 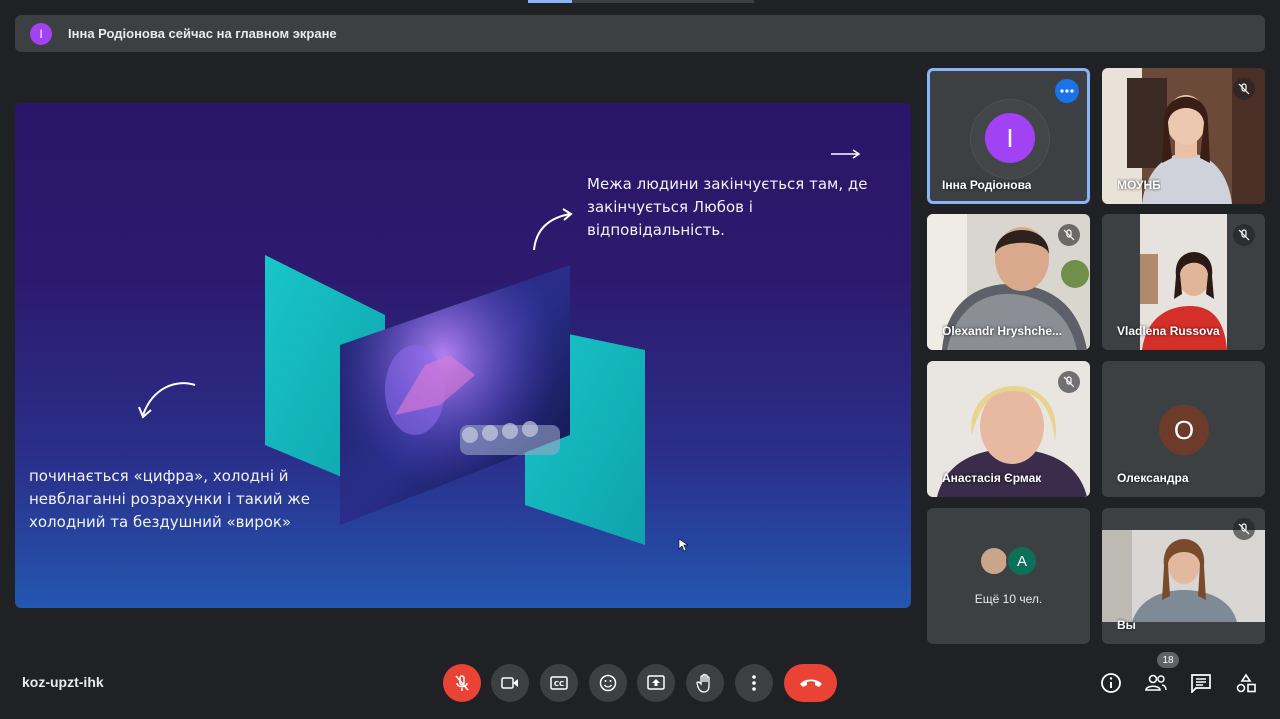 I want to click on arrow-right-icon, so click(x=846, y=154).